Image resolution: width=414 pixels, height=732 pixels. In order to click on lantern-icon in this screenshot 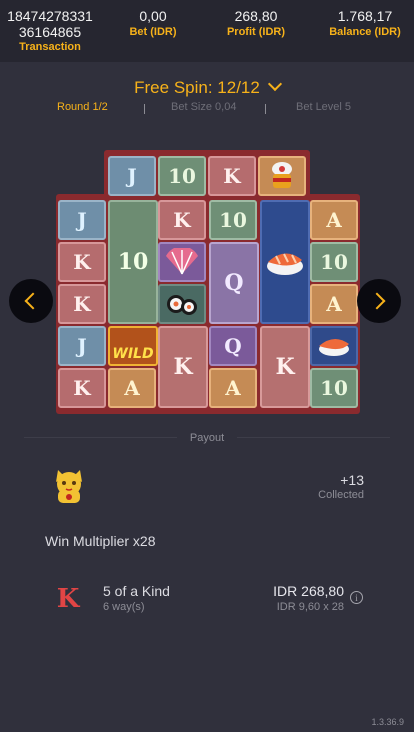, I will do `click(282, 176)`.